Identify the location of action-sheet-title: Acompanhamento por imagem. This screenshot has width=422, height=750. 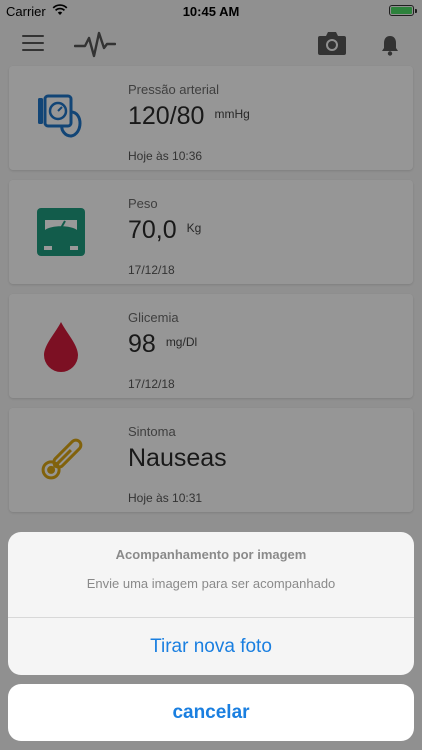
(211, 554).